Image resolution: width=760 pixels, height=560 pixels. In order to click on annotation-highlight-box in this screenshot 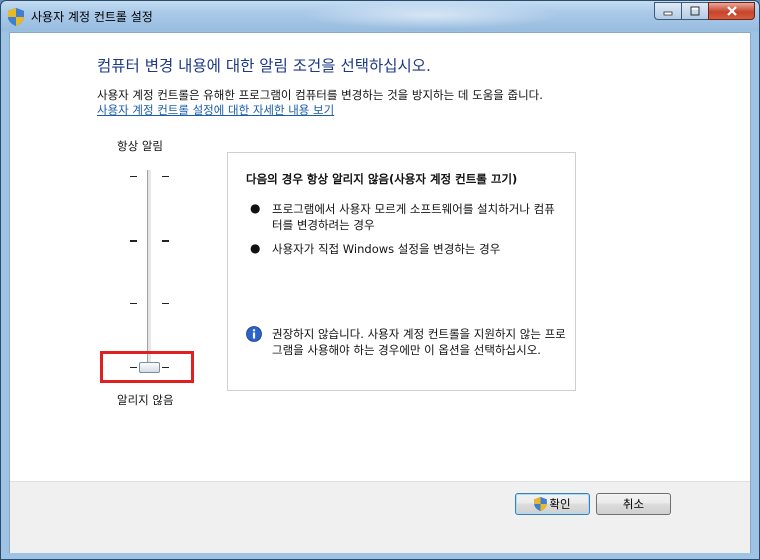, I will do `click(147, 367)`.